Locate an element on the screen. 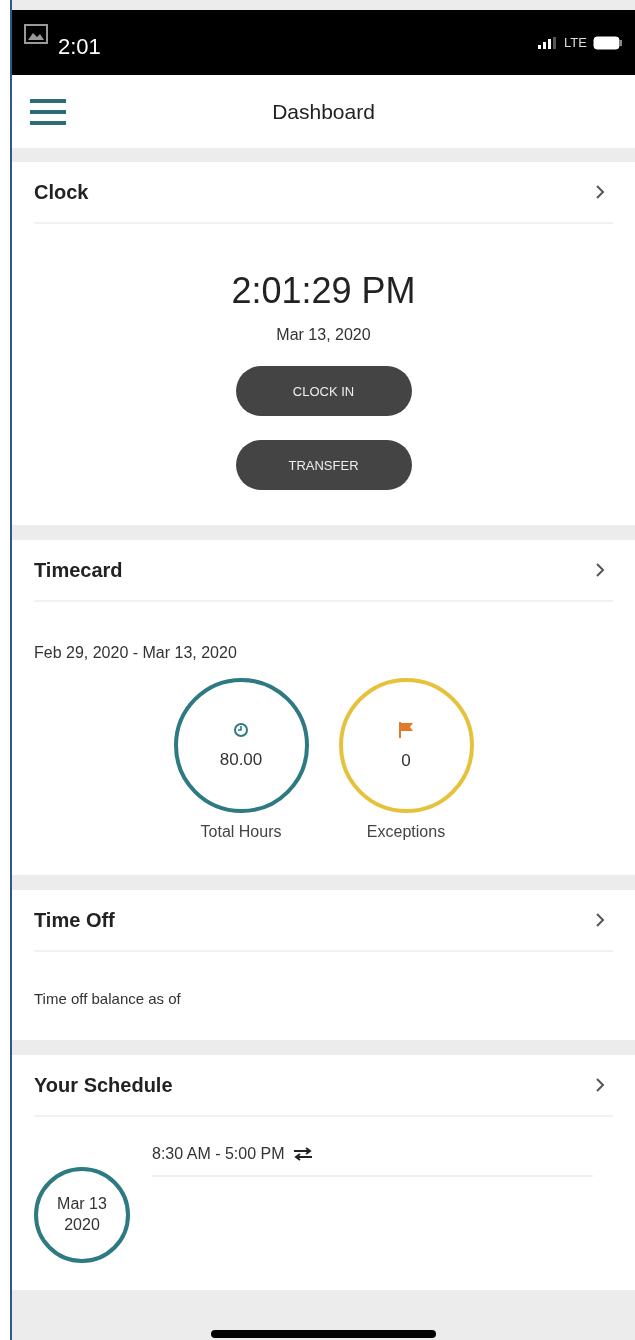  stat-circle: 80.00 is located at coordinates (241, 745).